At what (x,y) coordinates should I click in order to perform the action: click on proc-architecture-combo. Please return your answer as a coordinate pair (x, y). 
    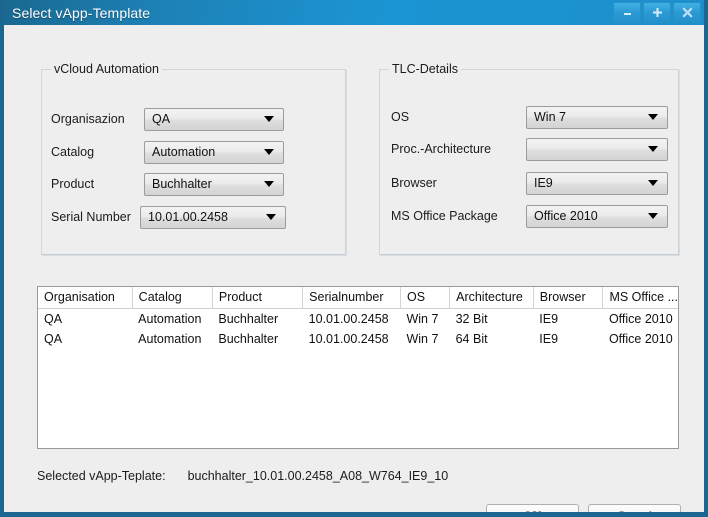
    Looking at the image, I should click on (597, 149).